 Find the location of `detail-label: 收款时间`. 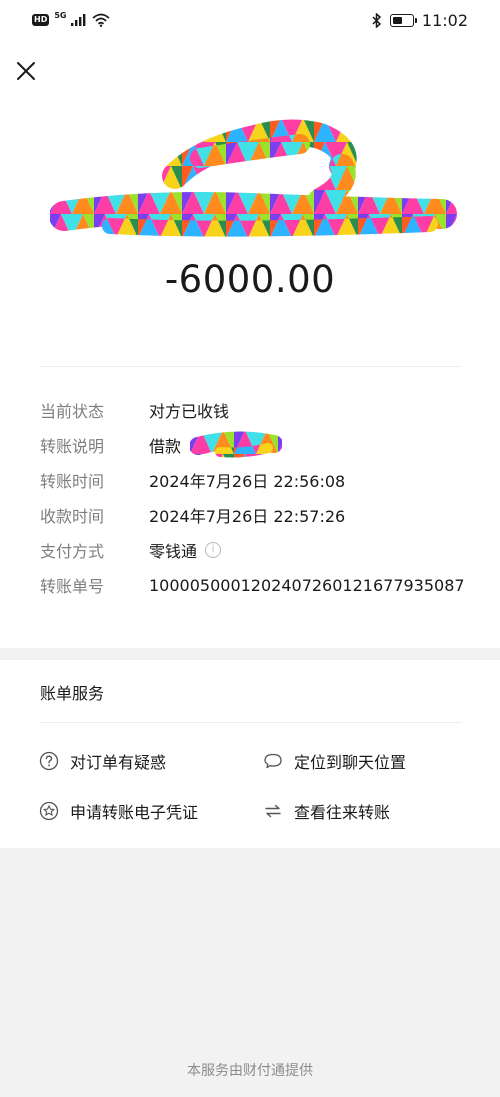

detail-label: 收款时间 is located at coordinates (72, 516).